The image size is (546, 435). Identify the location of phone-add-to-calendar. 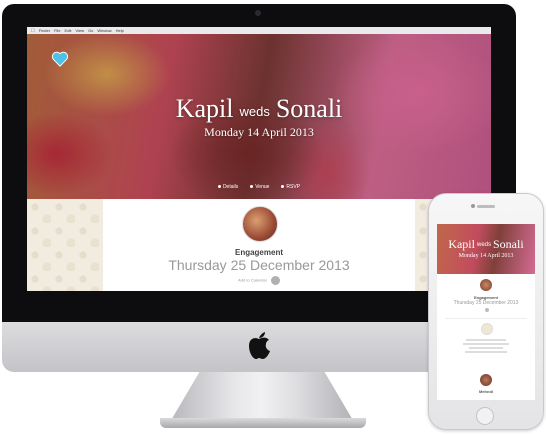
(486, 310).